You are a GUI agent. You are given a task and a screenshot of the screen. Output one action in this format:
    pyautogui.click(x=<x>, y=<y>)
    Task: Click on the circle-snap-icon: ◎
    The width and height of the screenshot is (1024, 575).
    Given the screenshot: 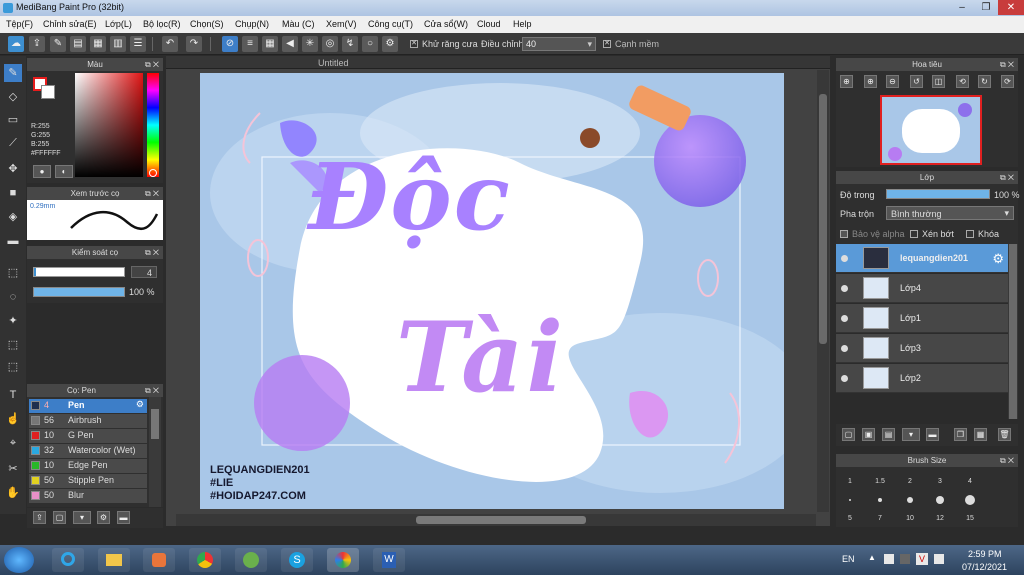 What is the action you would take?
    pyautogui.click(x=330, y=44)
    